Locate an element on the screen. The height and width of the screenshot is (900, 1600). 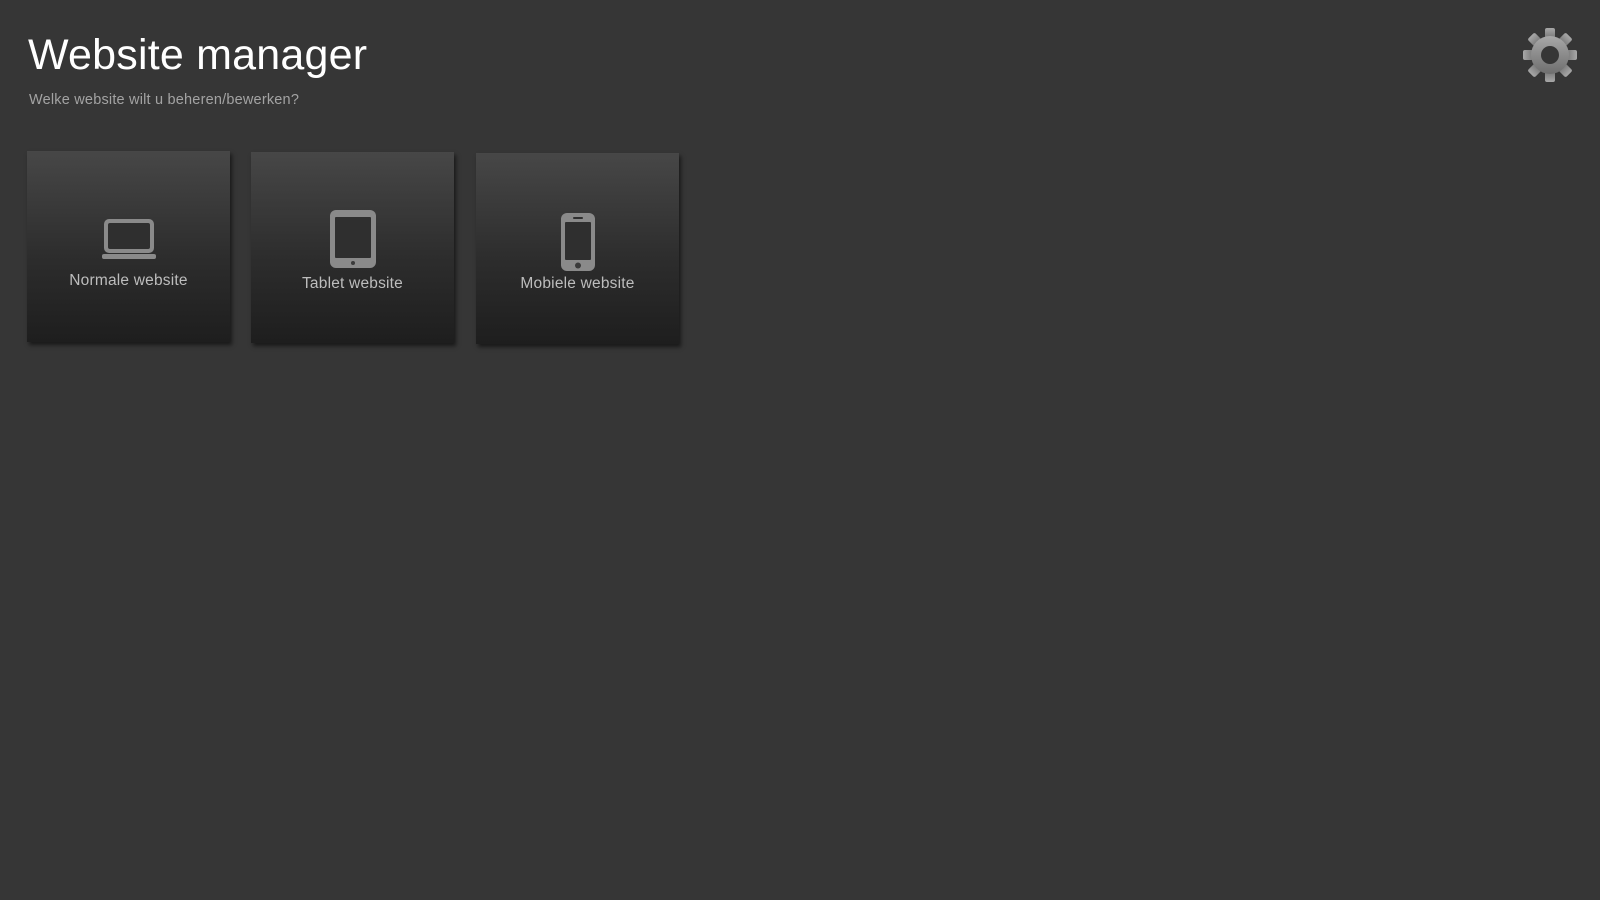
tile-label: Normale website is located at coordinates (128, 280).